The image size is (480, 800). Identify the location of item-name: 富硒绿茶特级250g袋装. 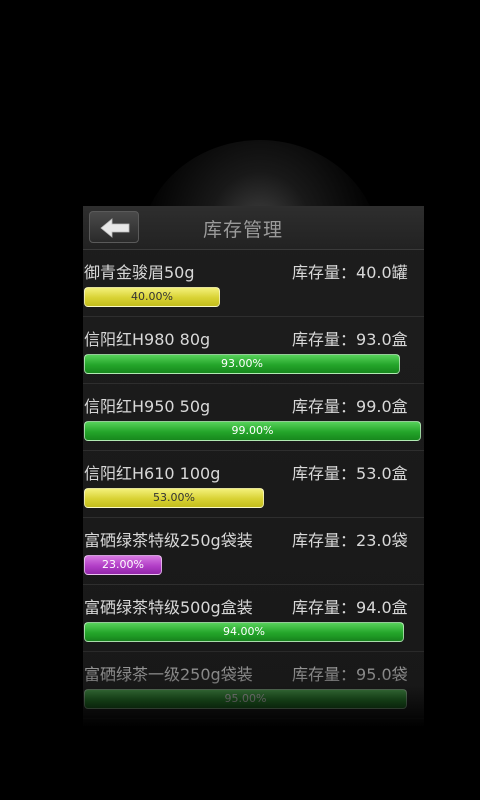
(168, 540).